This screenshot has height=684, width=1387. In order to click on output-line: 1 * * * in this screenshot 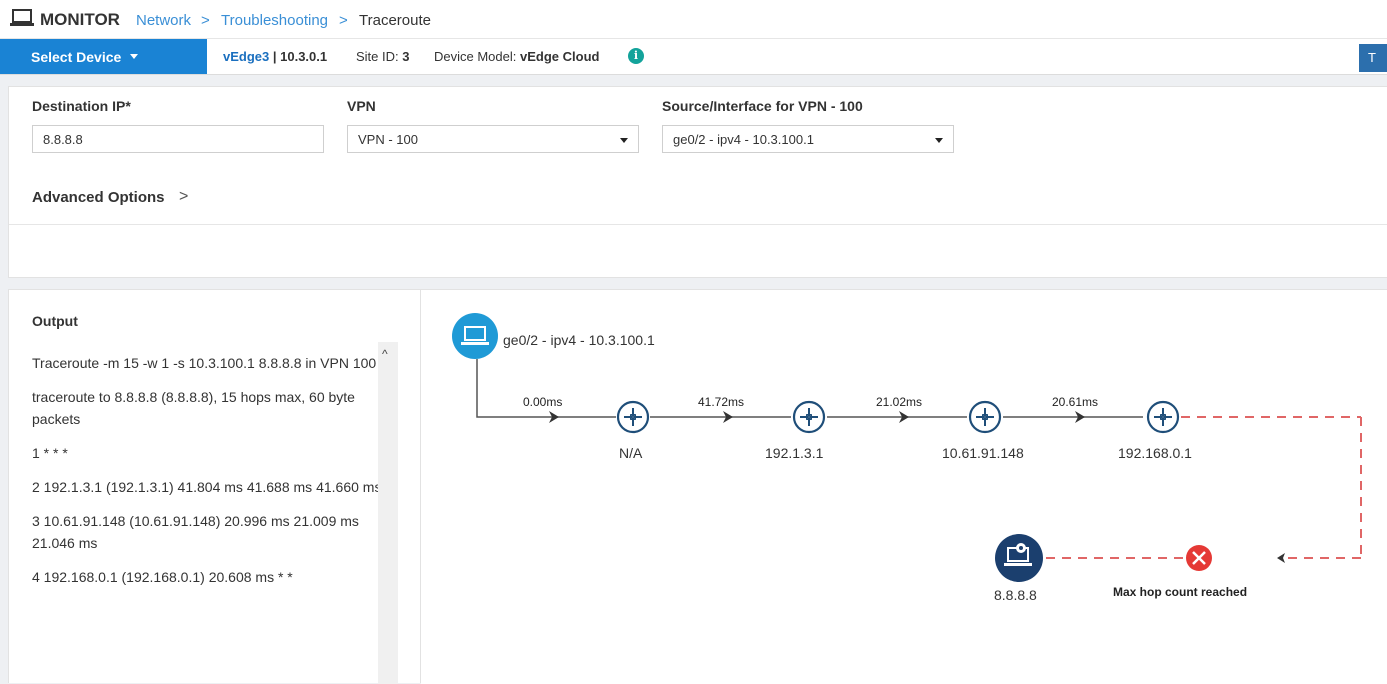, I will do `click(50, 453)`.